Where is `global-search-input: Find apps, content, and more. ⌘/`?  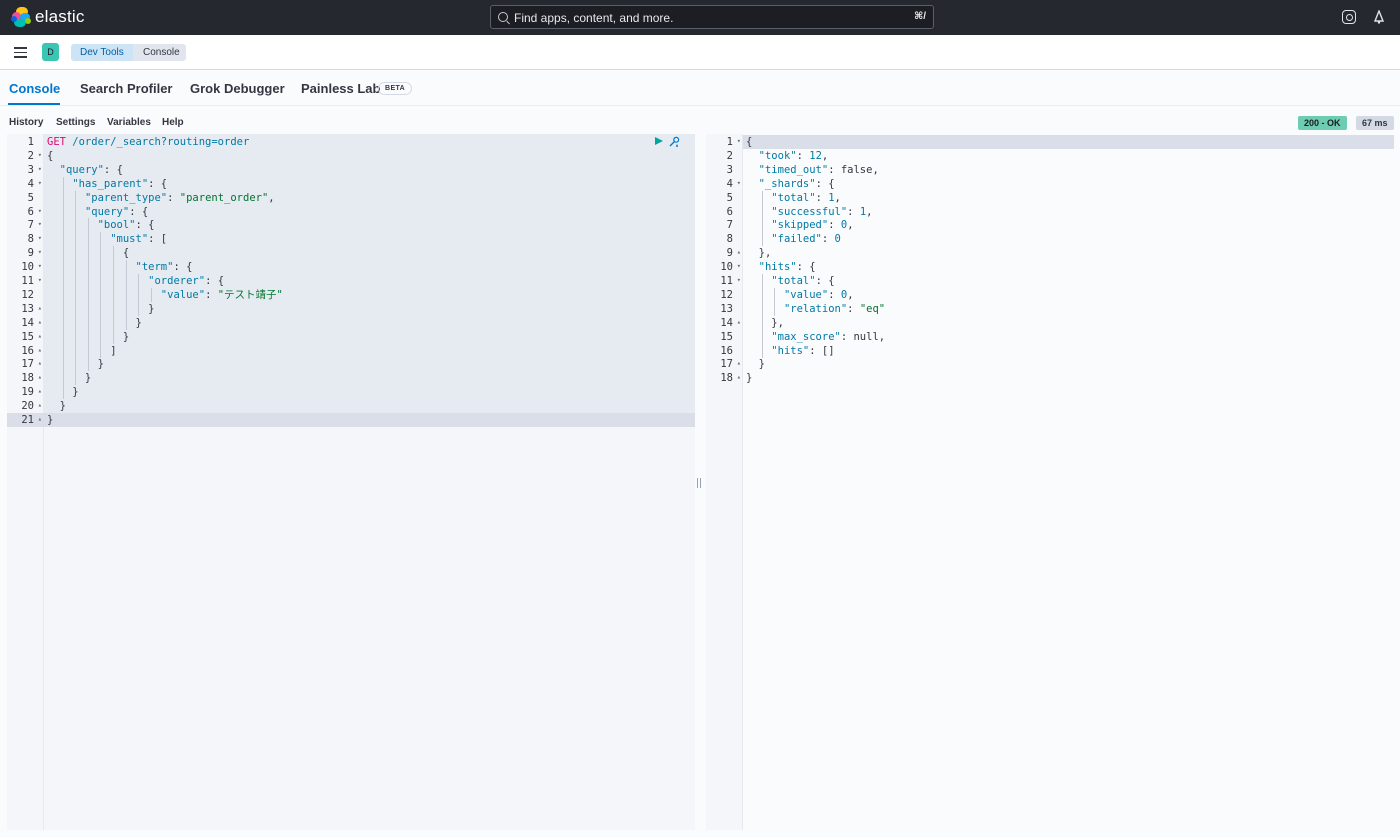 global-search-input: Find apps, content, and more. ⌘/ is located at coordinates (712, 17).